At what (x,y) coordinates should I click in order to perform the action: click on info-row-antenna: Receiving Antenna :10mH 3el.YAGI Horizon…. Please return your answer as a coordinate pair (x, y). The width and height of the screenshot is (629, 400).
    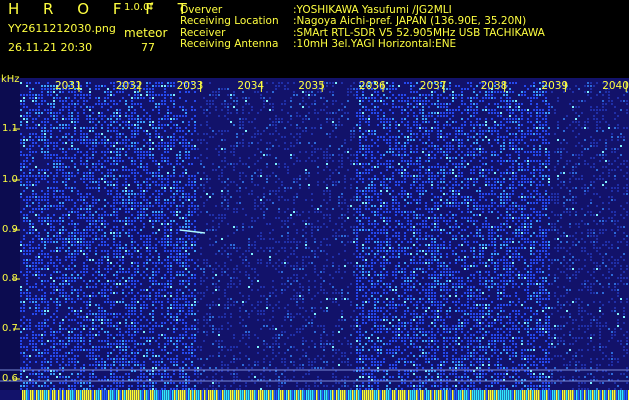
    Looking at the image, I should click on (362, 43).